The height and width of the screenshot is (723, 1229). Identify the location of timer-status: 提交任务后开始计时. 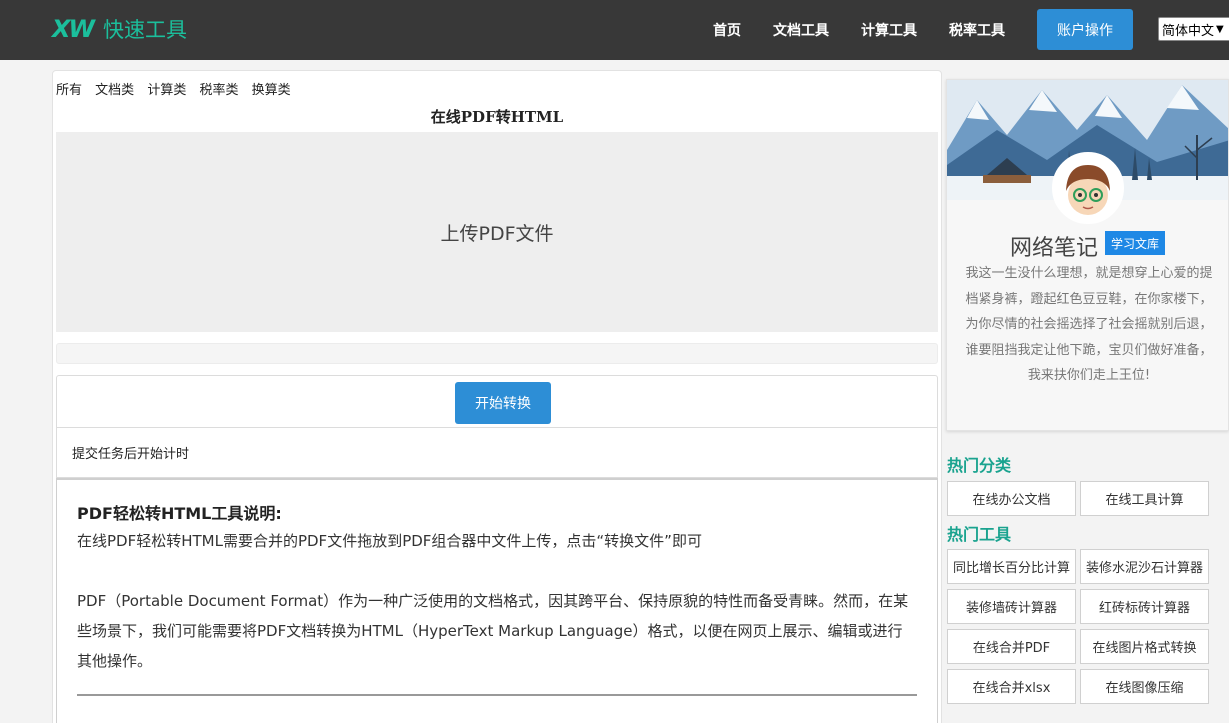
(497, 453).